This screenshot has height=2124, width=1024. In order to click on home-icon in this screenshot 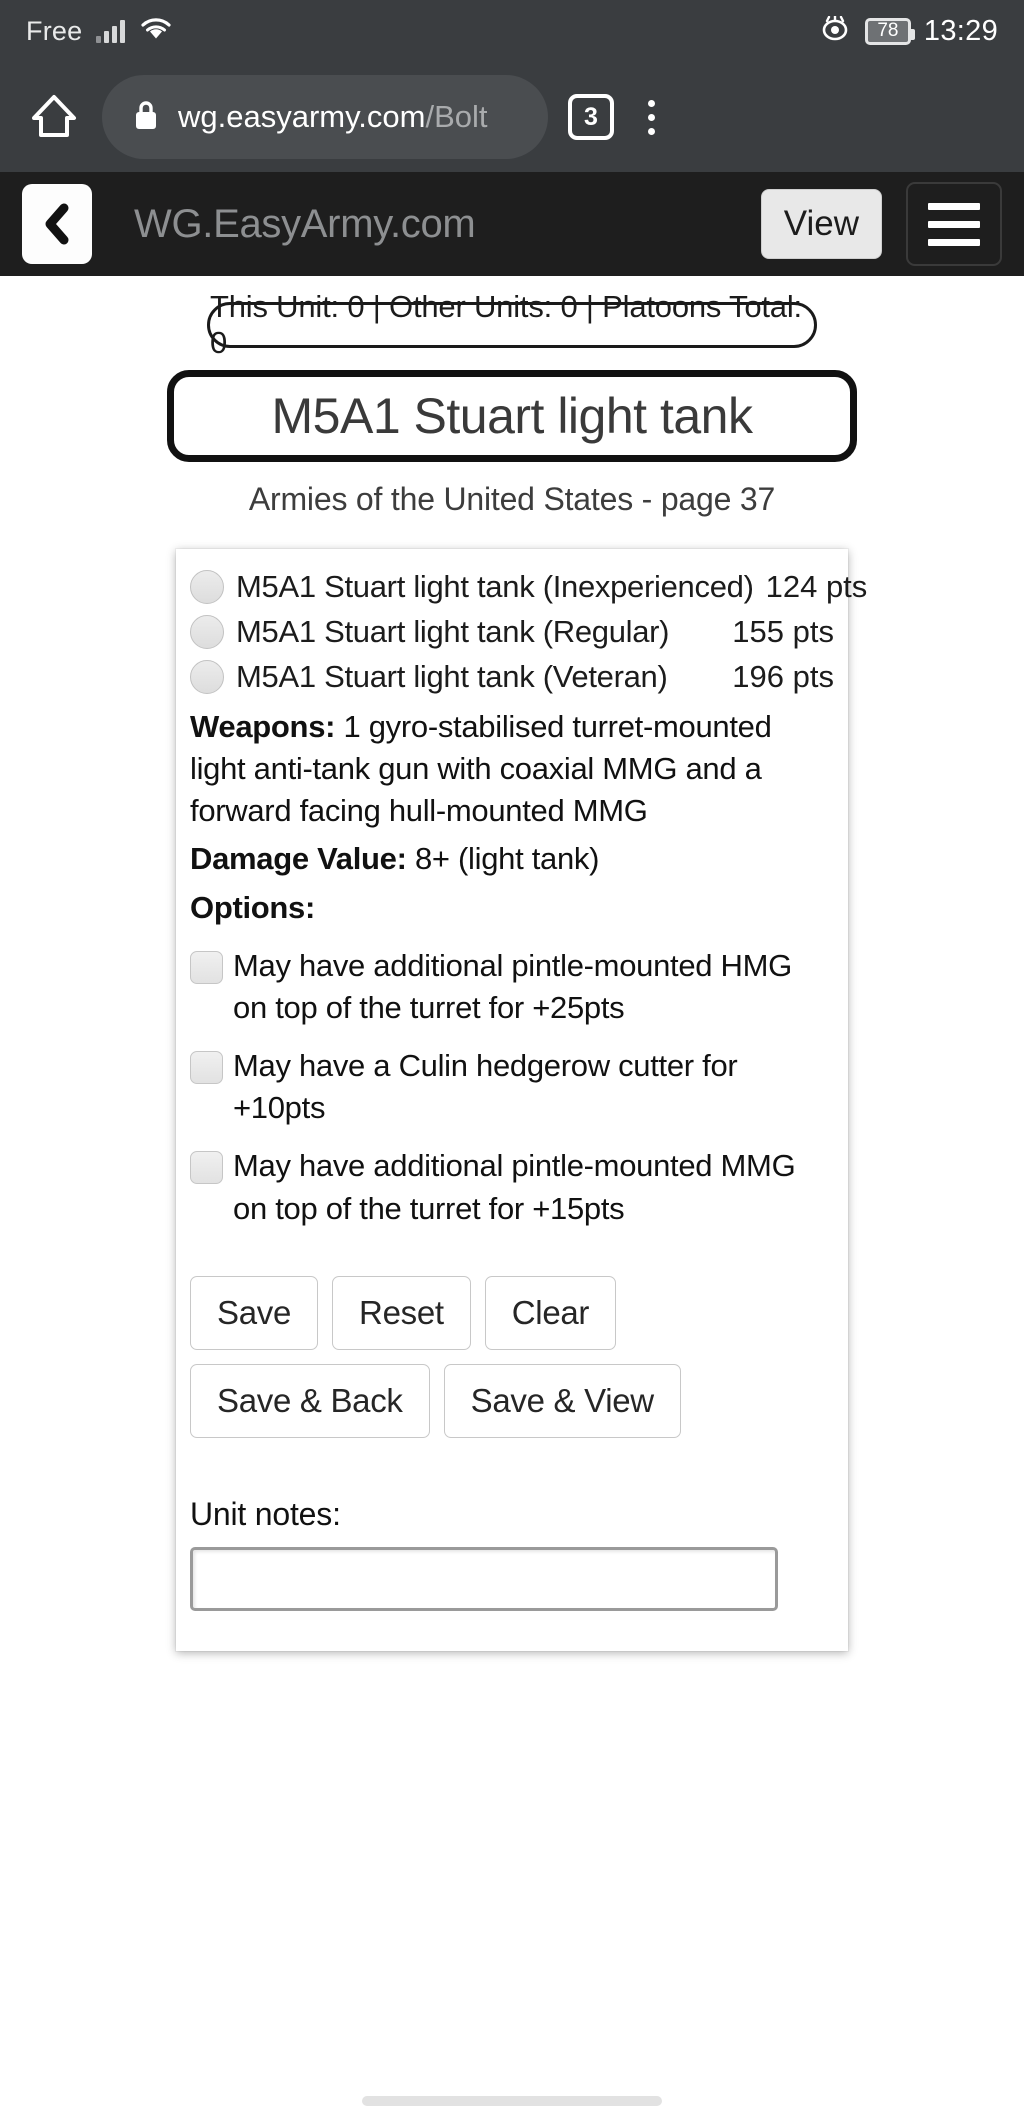, I will do `click(54, 117)`.